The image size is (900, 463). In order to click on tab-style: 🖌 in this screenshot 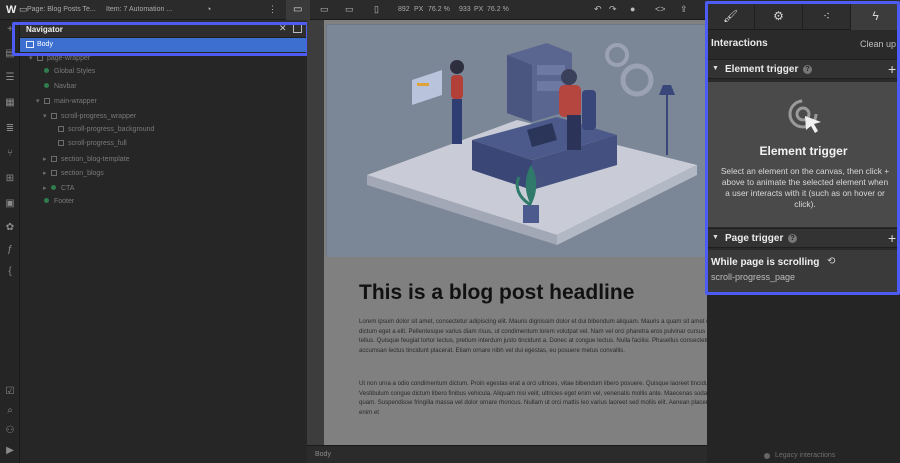, I will do `click(731, 16)`.